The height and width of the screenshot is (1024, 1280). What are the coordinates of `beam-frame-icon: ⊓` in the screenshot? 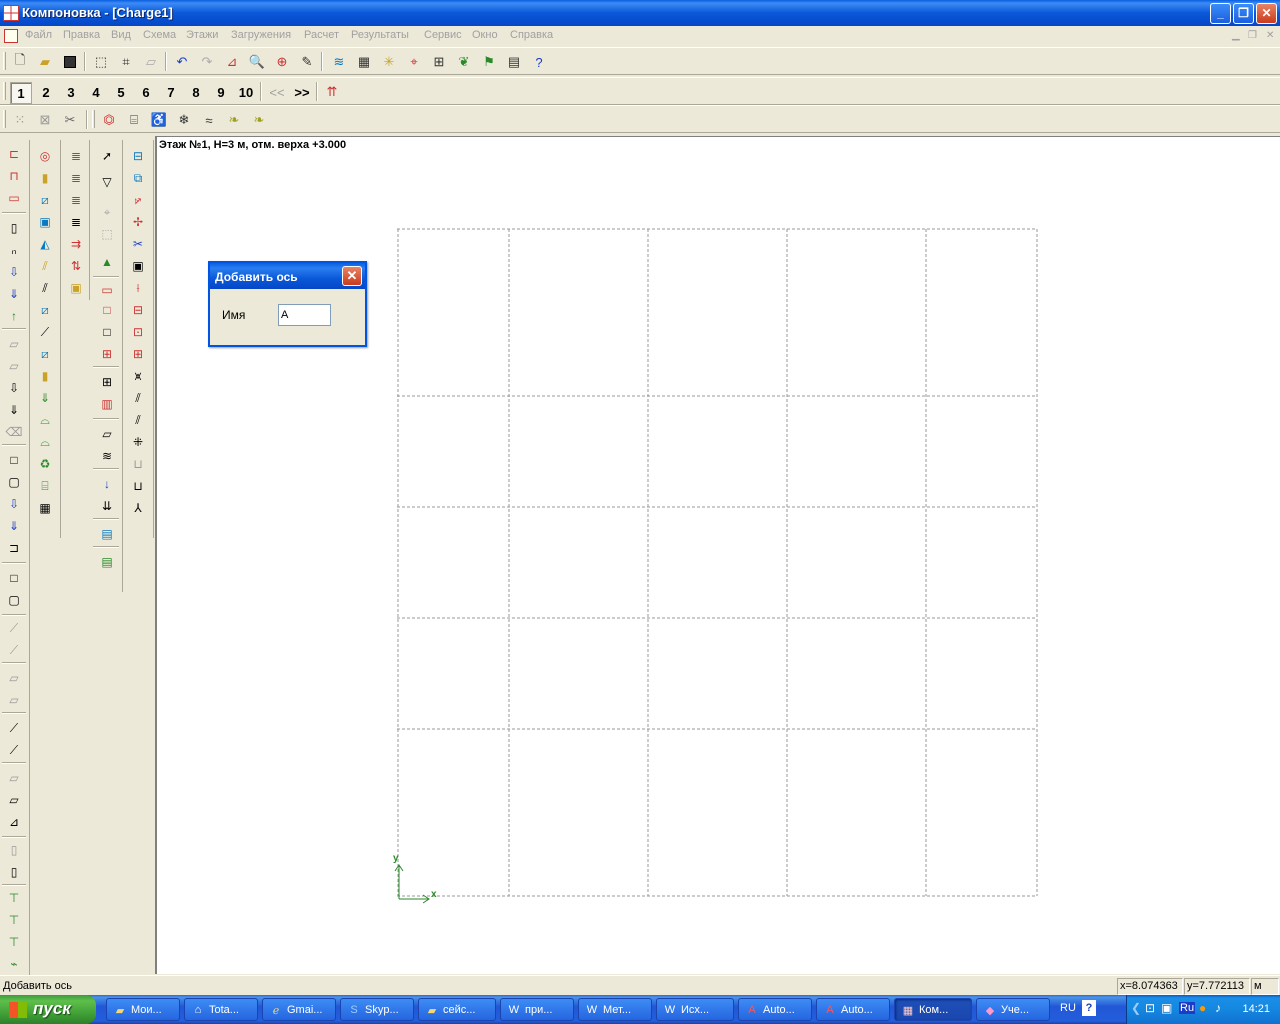 It's located at (14, 176).